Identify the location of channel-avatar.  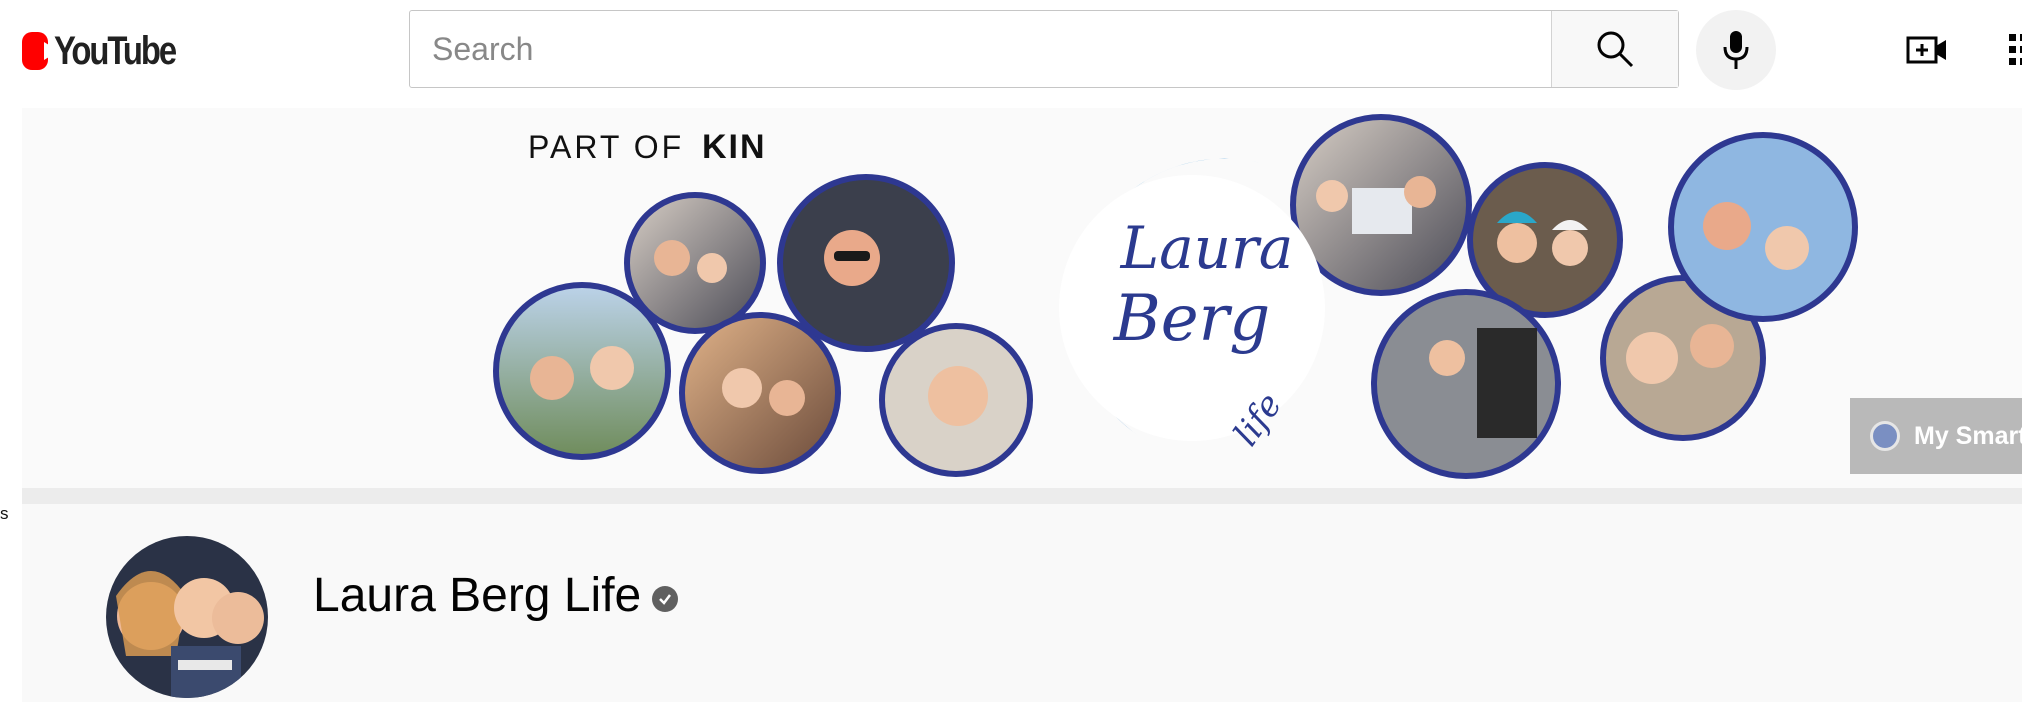
(187, 617).